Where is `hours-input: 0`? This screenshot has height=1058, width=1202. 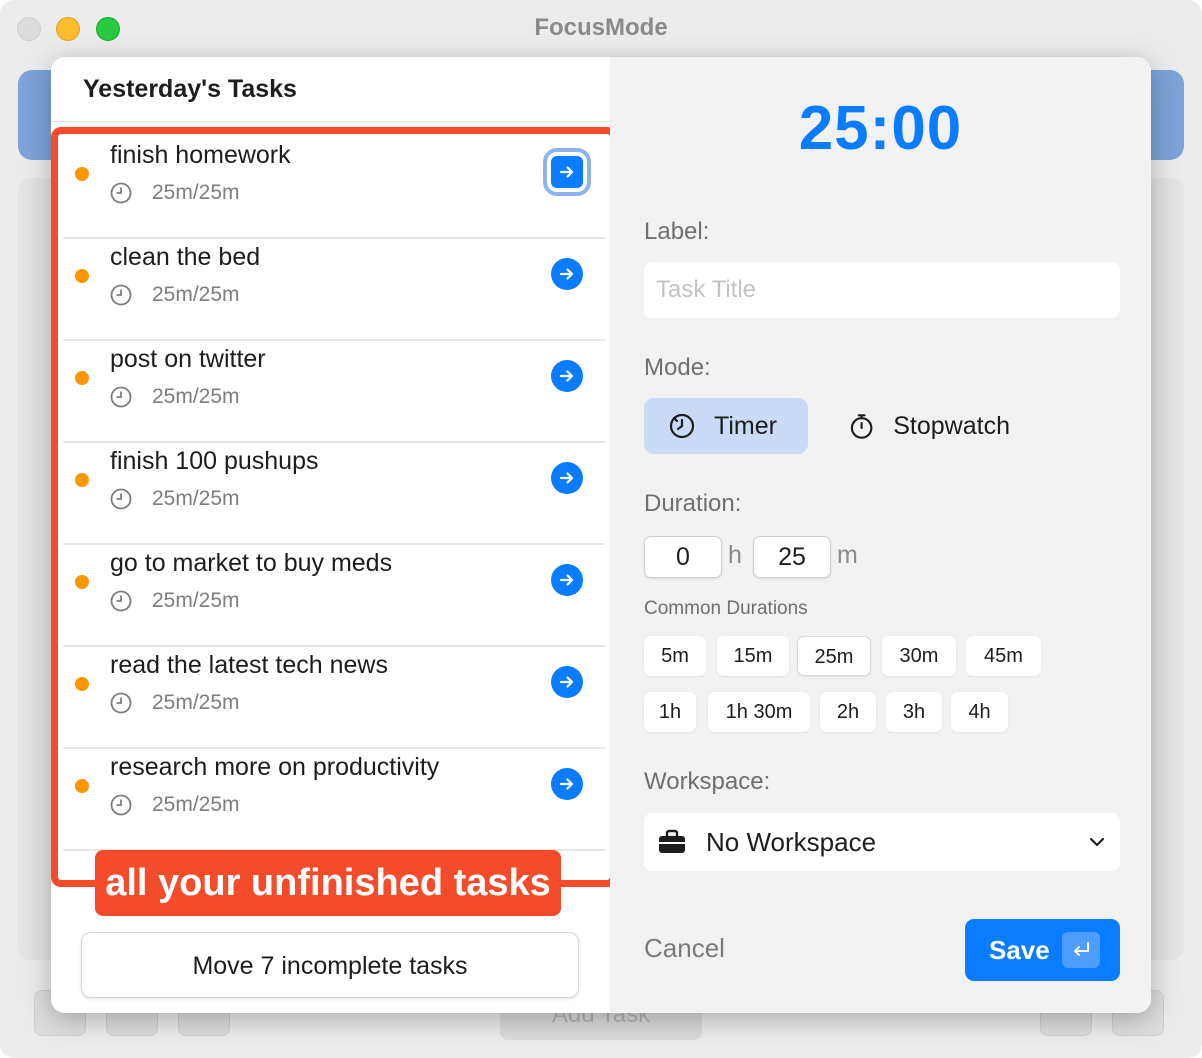 hours-input: 0 is located at coordinates (683, 557).